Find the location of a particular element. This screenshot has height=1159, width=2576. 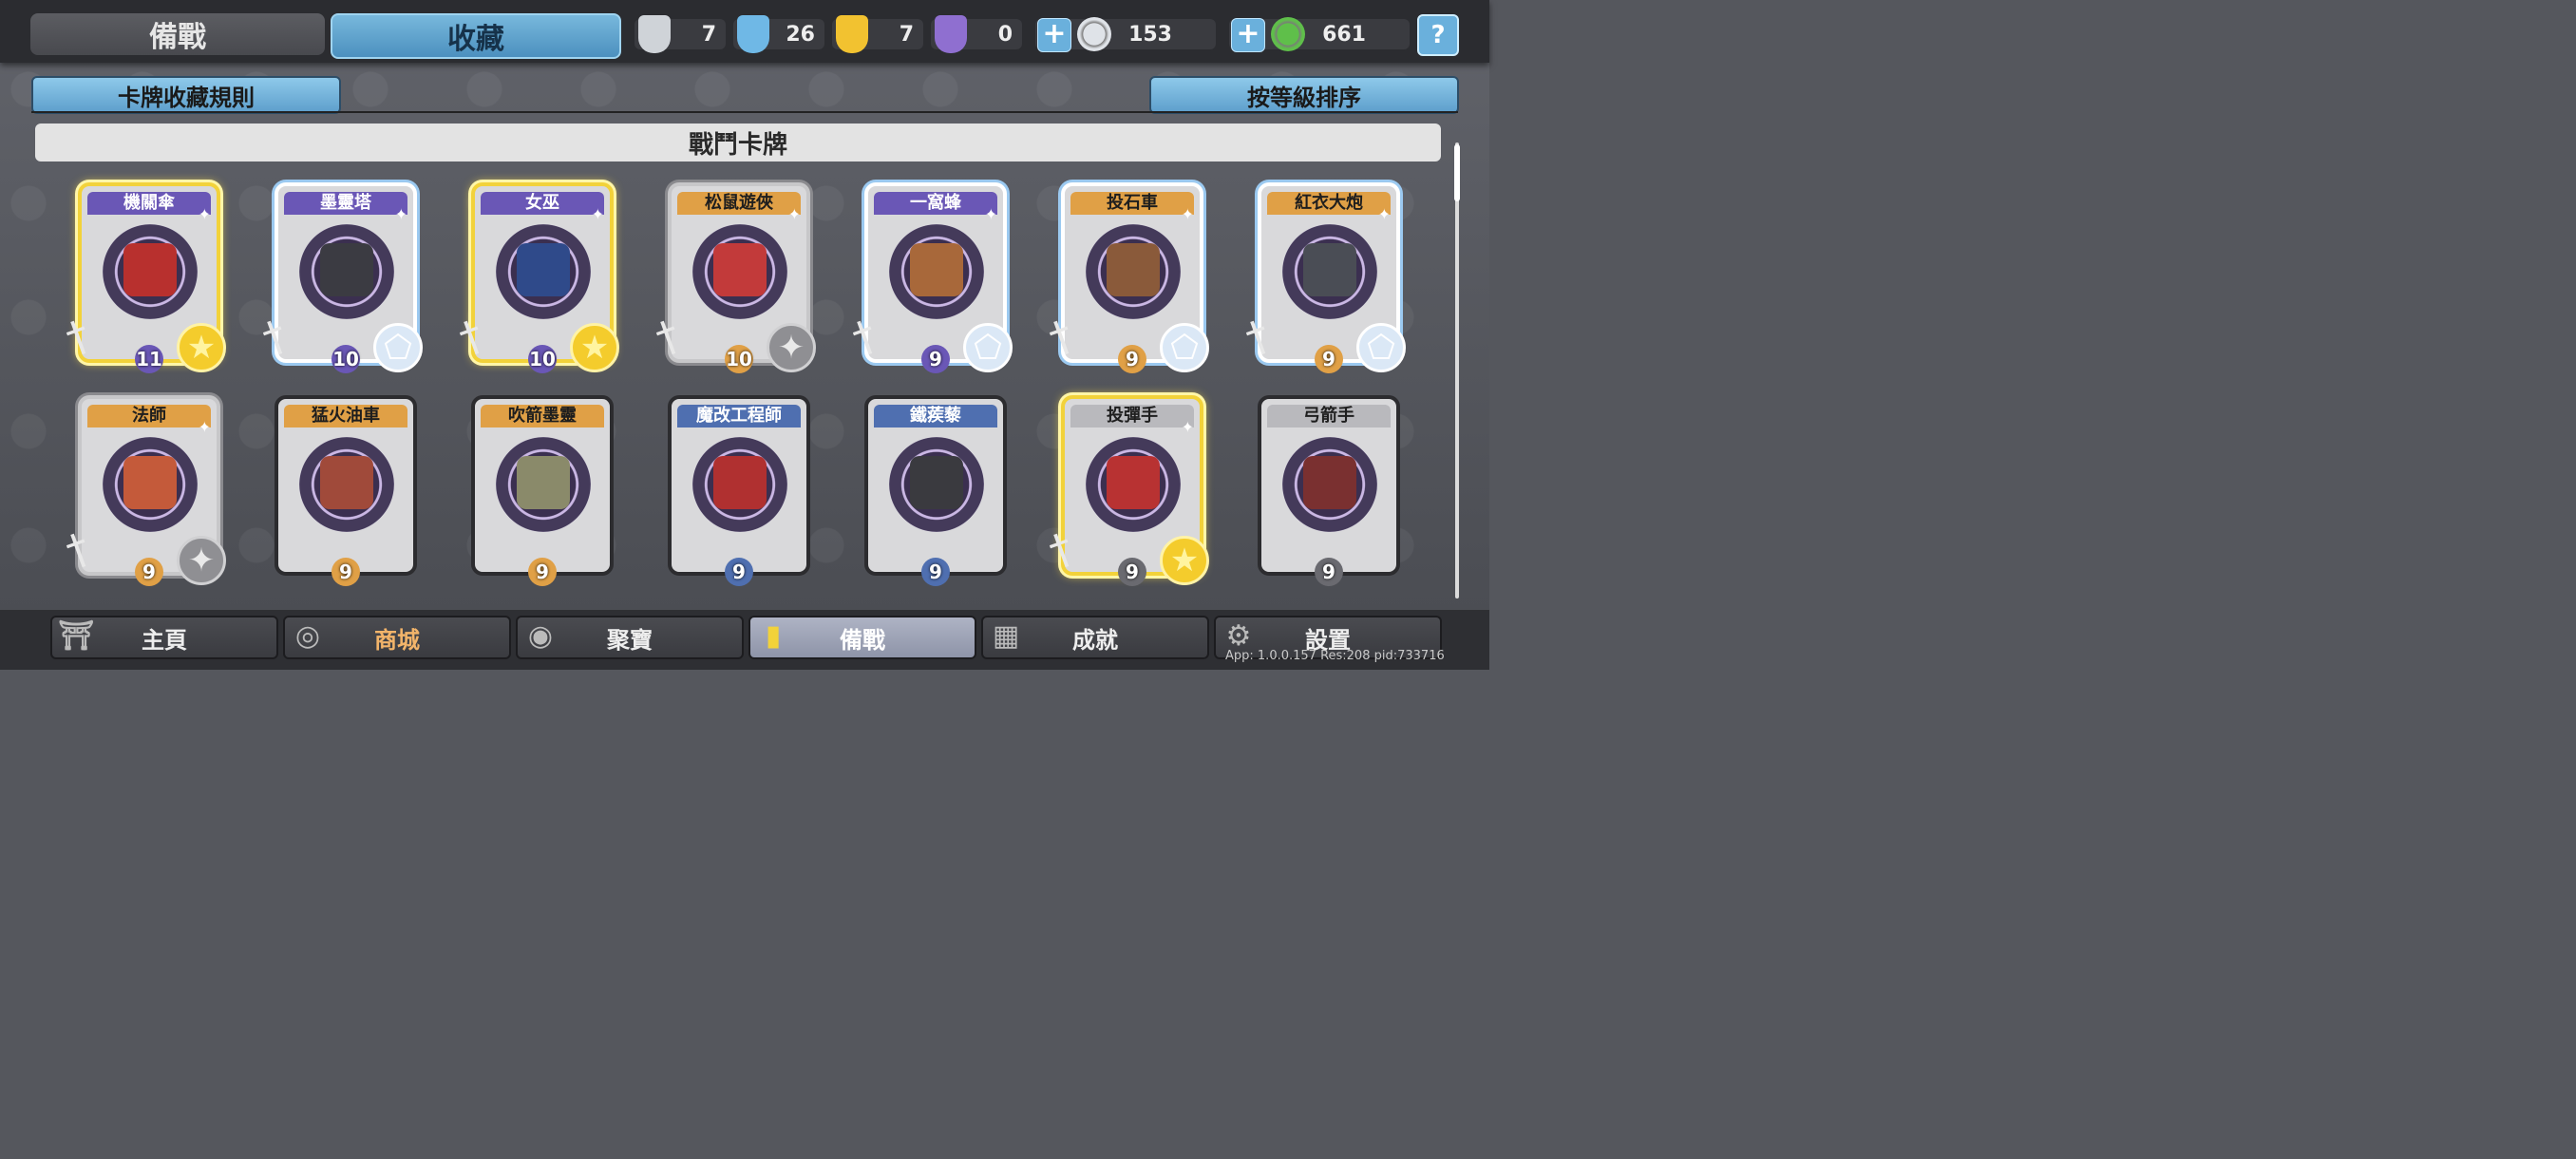

nav-card-deck: ▮ 備戰 is located at coordinates (862, 637).